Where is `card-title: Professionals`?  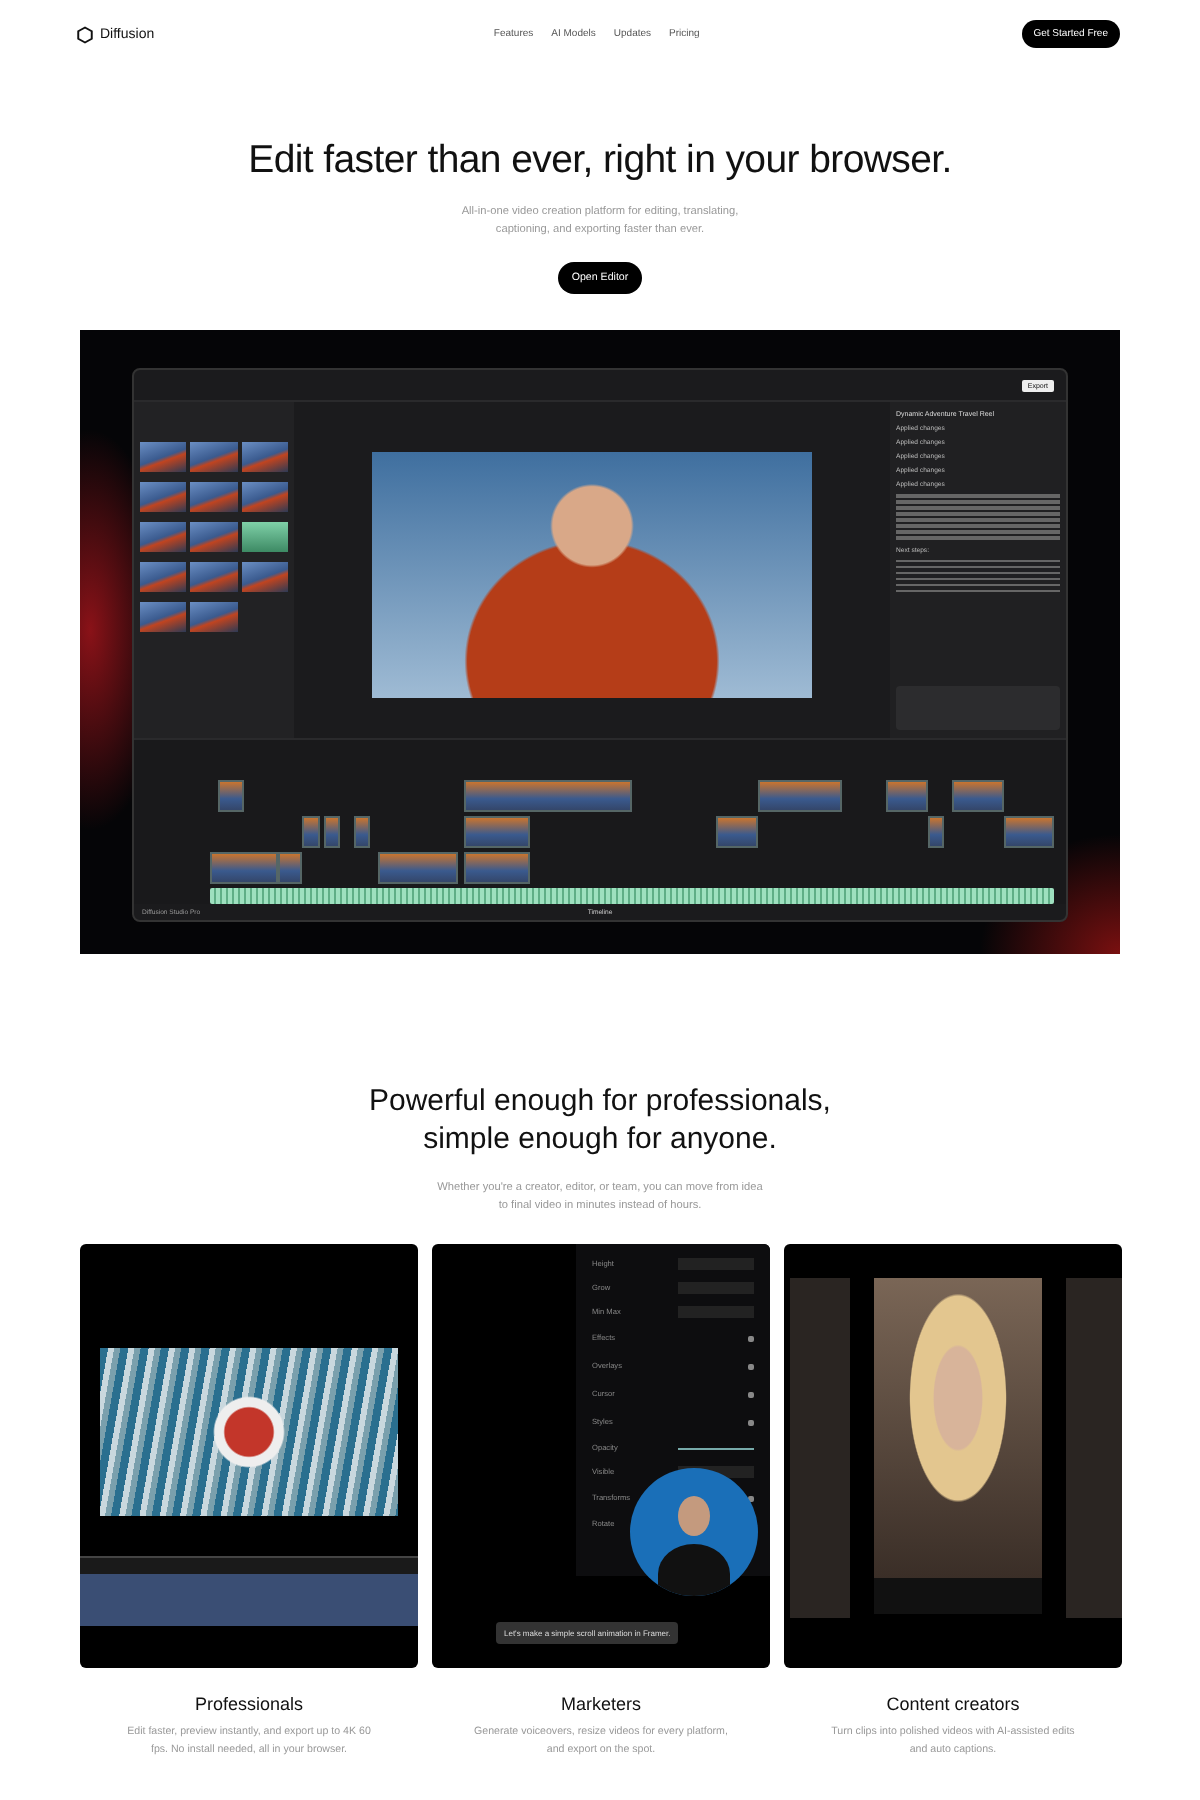
card-title: Professionals is located at coordinates (249, 1704).